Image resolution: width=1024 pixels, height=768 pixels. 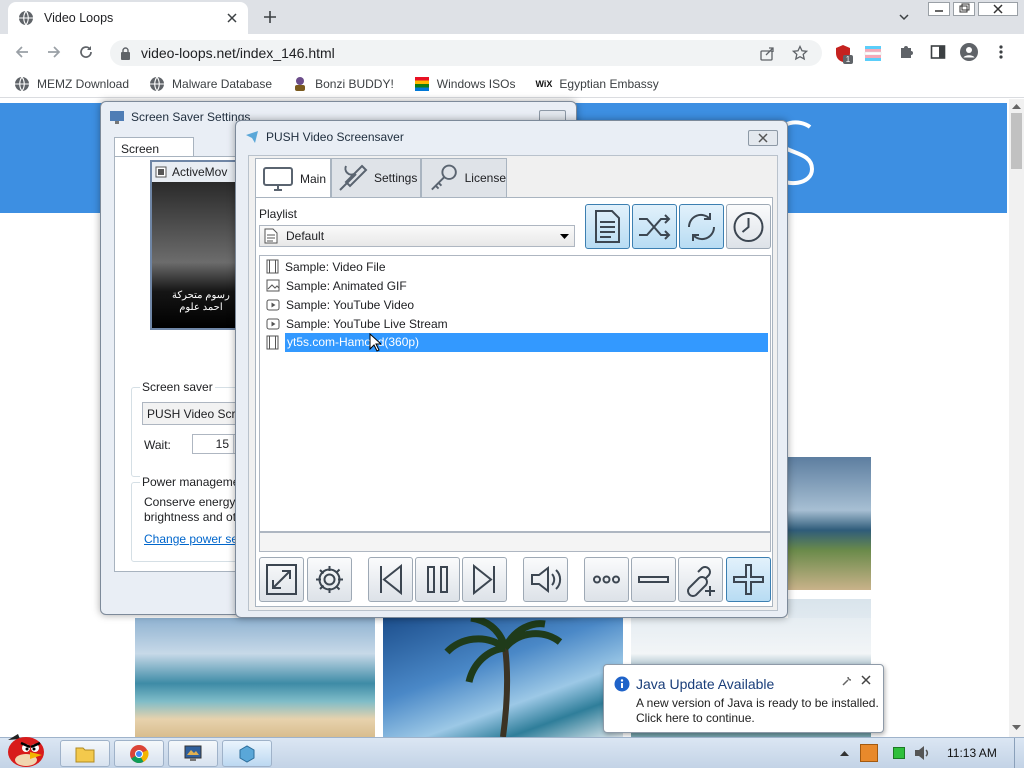 I want to click on reload-icon, so click(x=86, y=52).